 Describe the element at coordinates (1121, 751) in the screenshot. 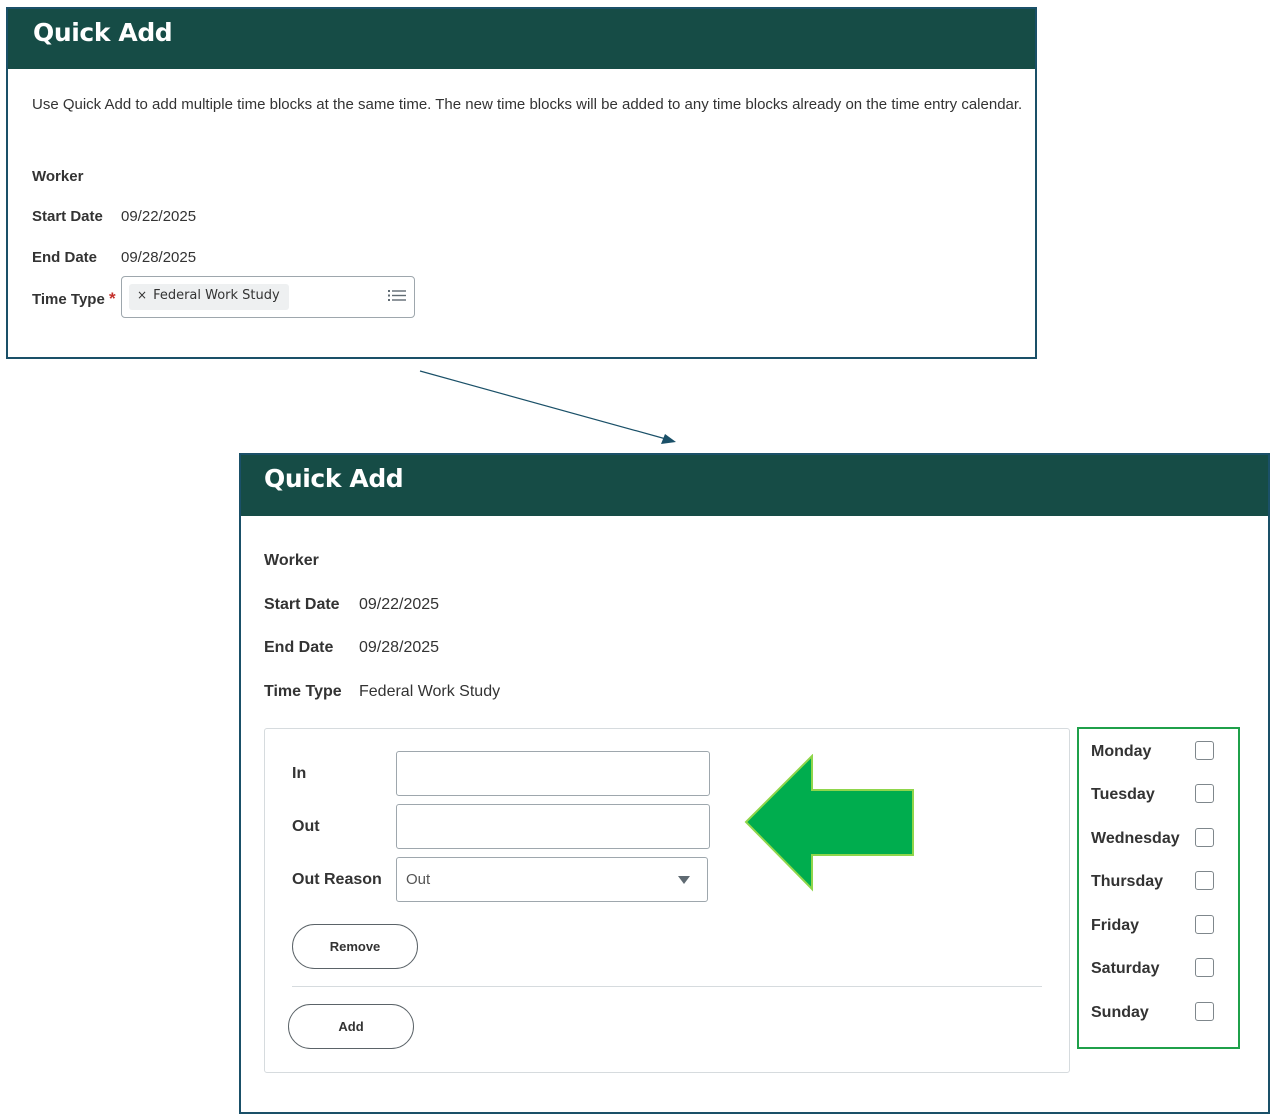

I see `day-label-monday: Monday` at that location.